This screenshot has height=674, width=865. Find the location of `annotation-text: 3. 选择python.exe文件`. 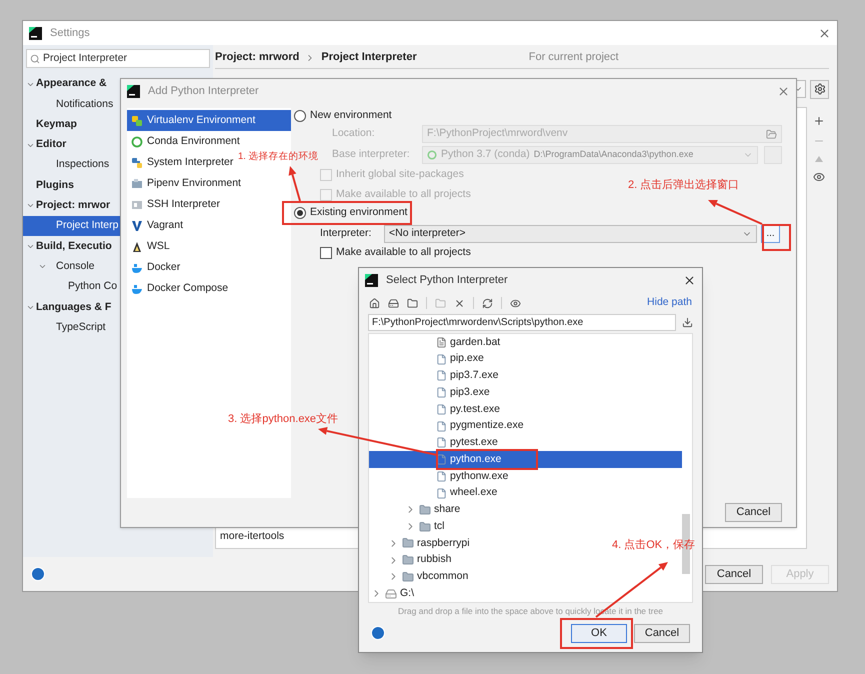

annotation-text: 3. 选择python.exe文件 is located at coordinates (283, 419).